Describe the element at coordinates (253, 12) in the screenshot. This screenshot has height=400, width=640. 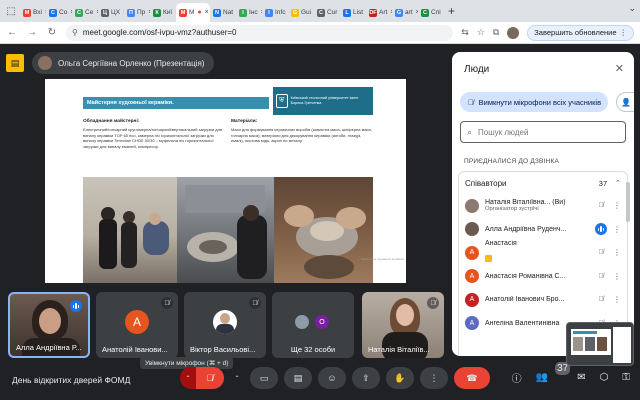
I see `tab-label: Інс` at that location.